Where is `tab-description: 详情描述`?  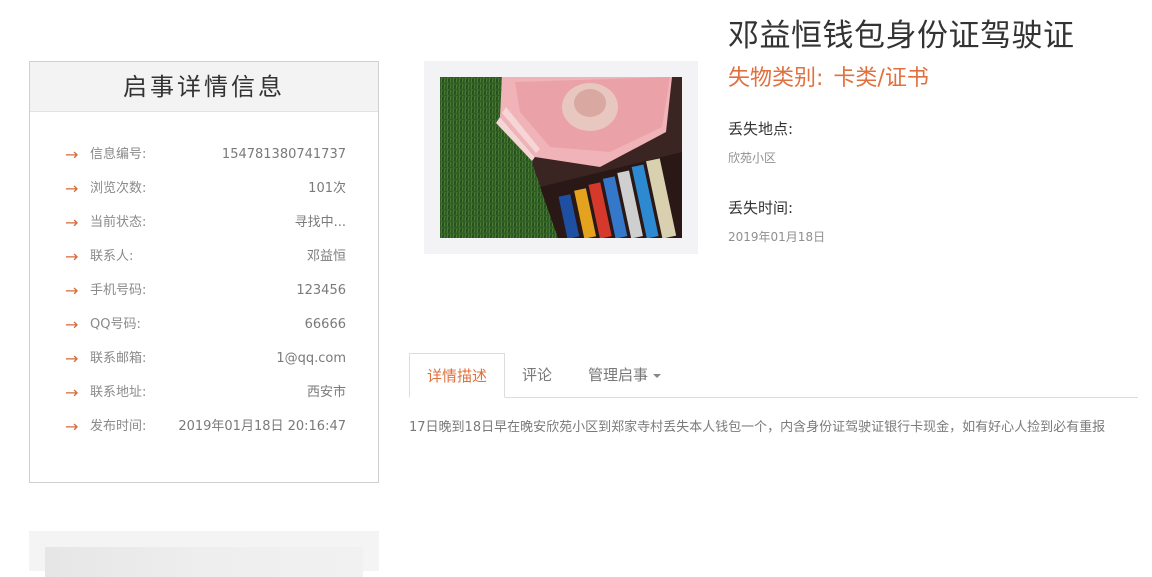
tab-description: 详情描述 is located at coordinates (457, 375).